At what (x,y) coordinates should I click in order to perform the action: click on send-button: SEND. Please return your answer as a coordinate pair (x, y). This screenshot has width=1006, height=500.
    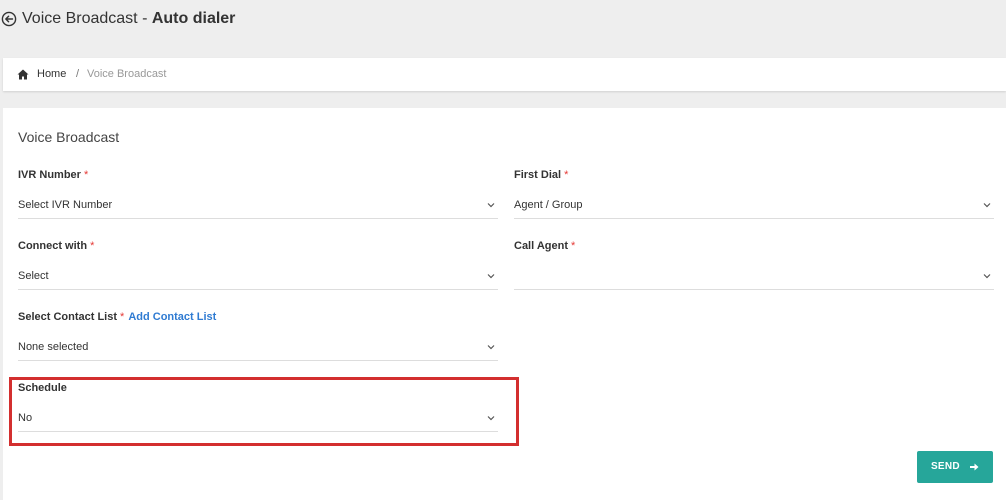
    Looking at the image, I should click on (955, 467).